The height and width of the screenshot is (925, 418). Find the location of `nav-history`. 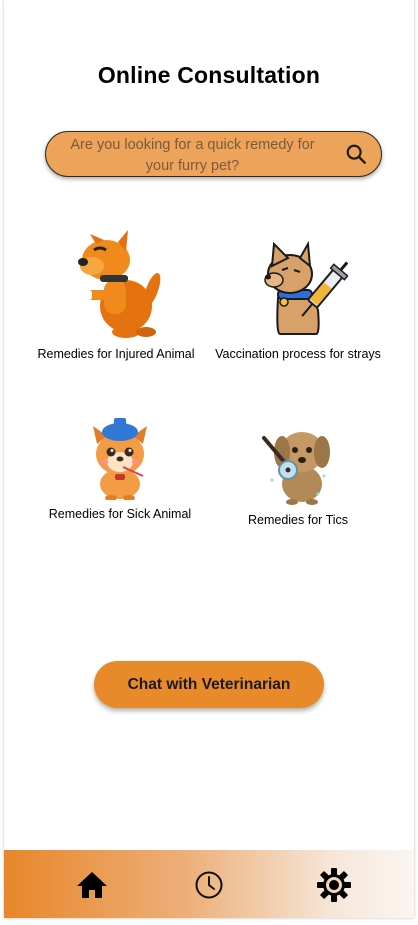

nav-history is located at coordinates (209, 885).